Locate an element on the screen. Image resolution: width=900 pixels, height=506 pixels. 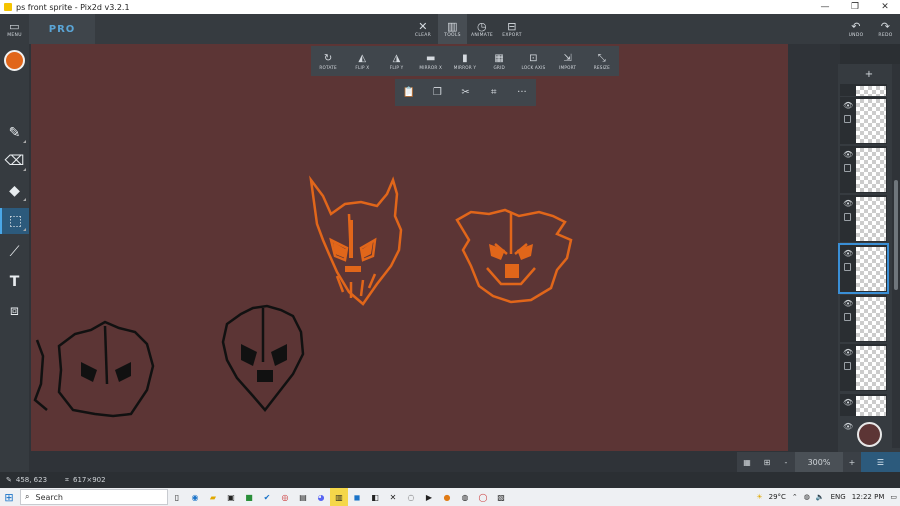
zoom-in-button: + is located at coordinates (852, 462).